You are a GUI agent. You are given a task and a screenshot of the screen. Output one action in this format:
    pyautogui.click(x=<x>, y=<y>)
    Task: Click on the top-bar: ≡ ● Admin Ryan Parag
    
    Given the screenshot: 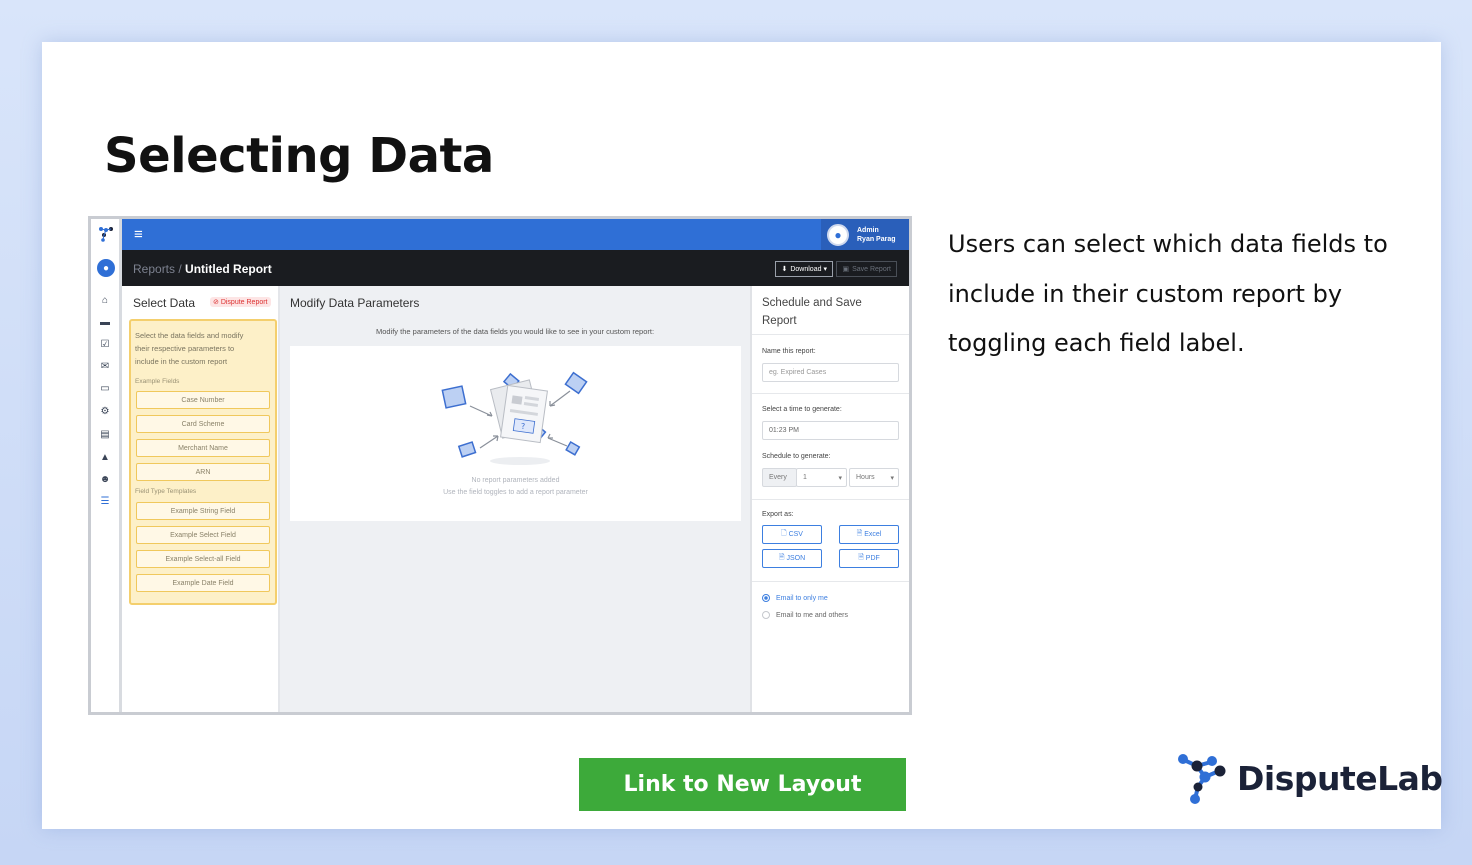 What is the action you would take?
    pyautogui.click(x=515, y=234)
    